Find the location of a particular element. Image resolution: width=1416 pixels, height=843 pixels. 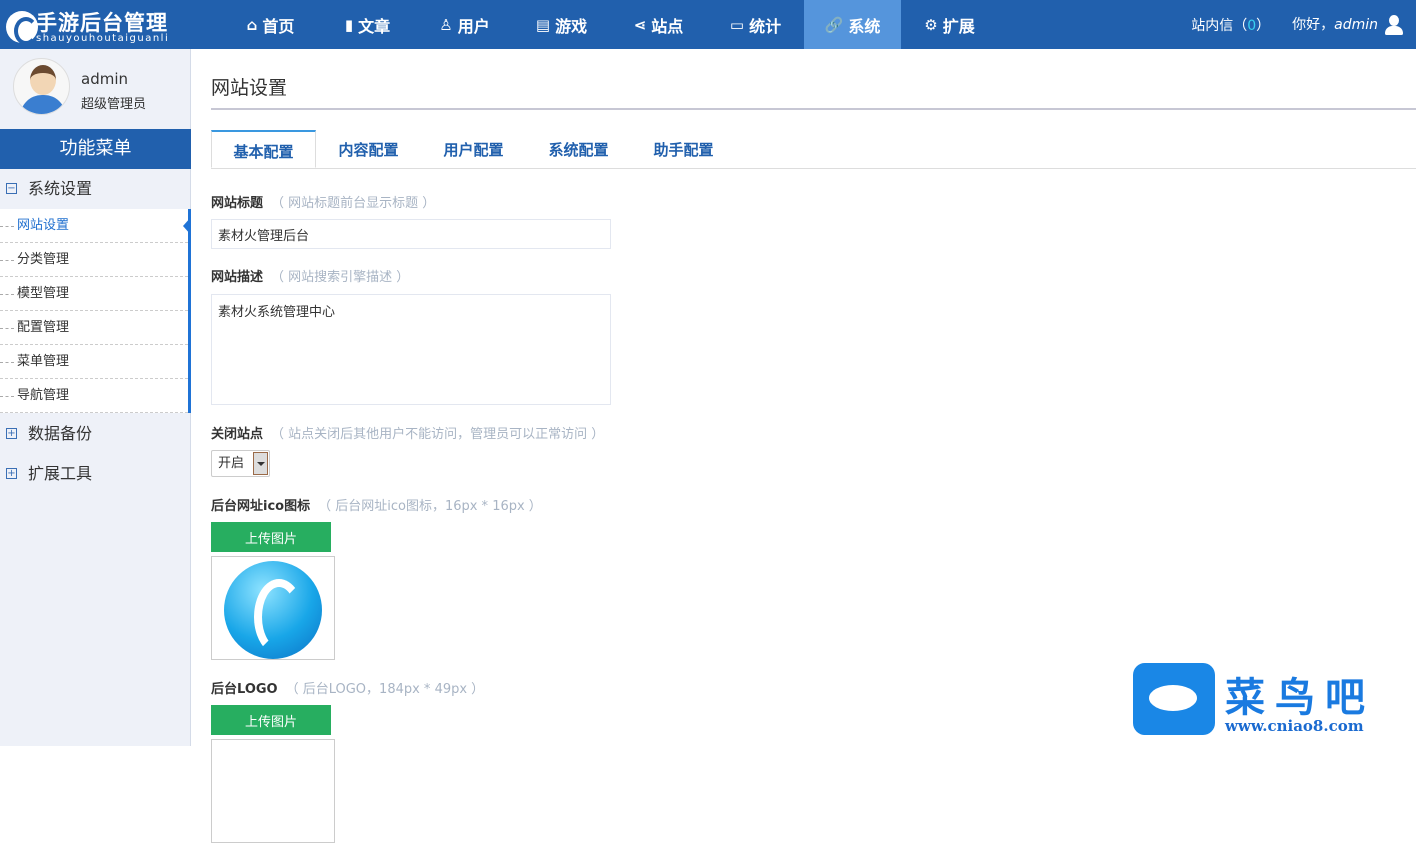

group-label: 系统设置 is located at coordinates (60, 188).